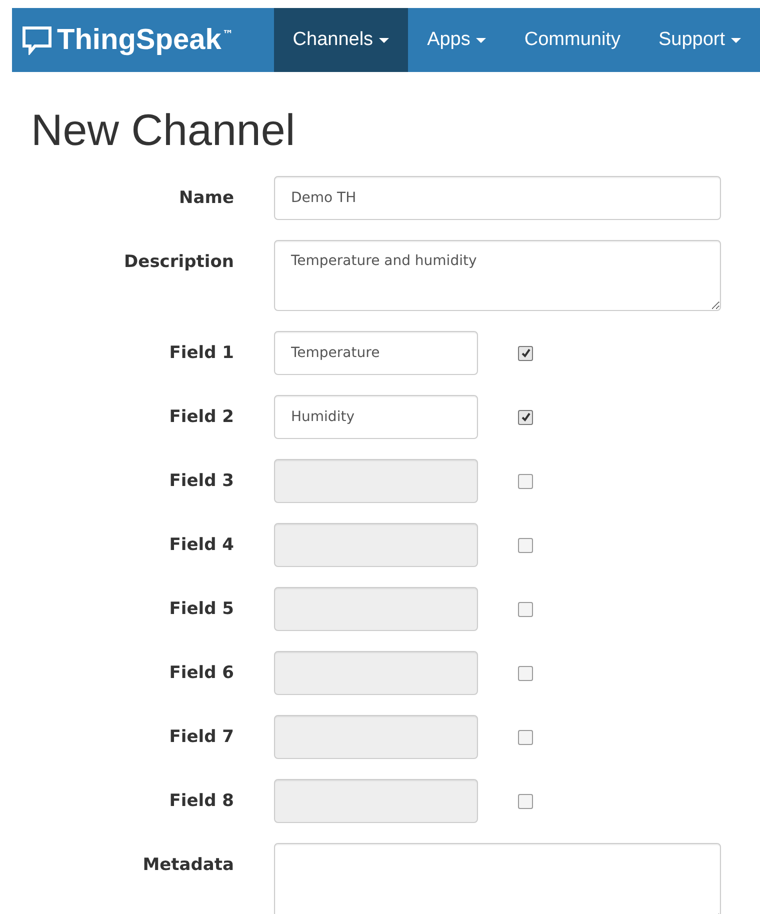 The width and height of the screenshot is (760, 914). Describe the element at coordinates (228, 34) in the screenshot. I see `trademark-mark: ™` at that location.